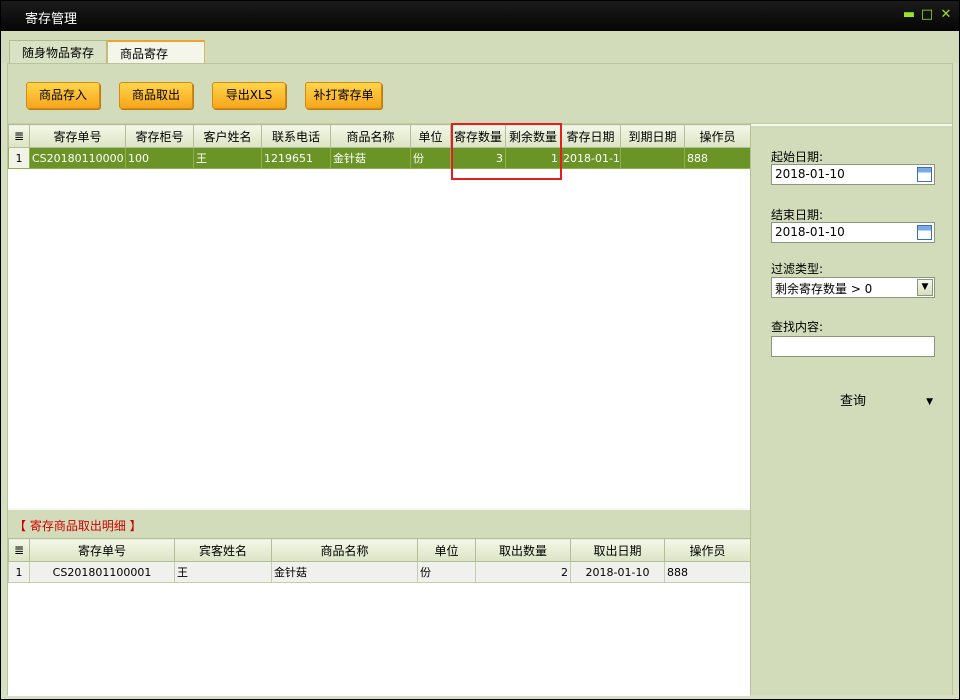 The height and width of the screenshot is (700, 960). I want to click on col-phone: 联系电话, so click(296, 136).